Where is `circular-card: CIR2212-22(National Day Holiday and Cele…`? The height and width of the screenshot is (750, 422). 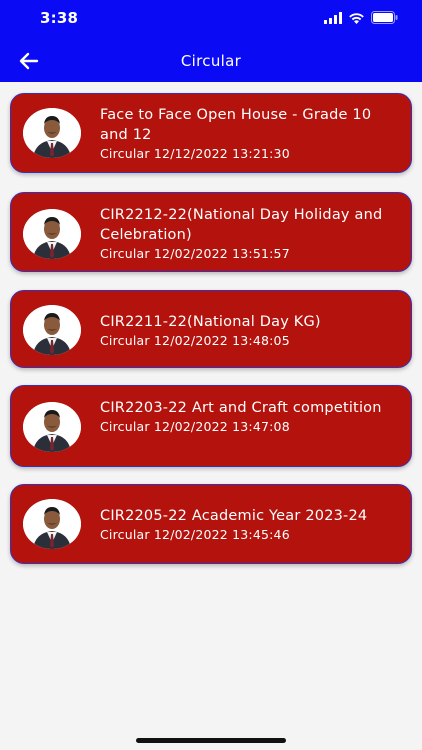 circular-card: CIR2212-22(National Day Holiday and Cele… is located at coordinates (211, 232).